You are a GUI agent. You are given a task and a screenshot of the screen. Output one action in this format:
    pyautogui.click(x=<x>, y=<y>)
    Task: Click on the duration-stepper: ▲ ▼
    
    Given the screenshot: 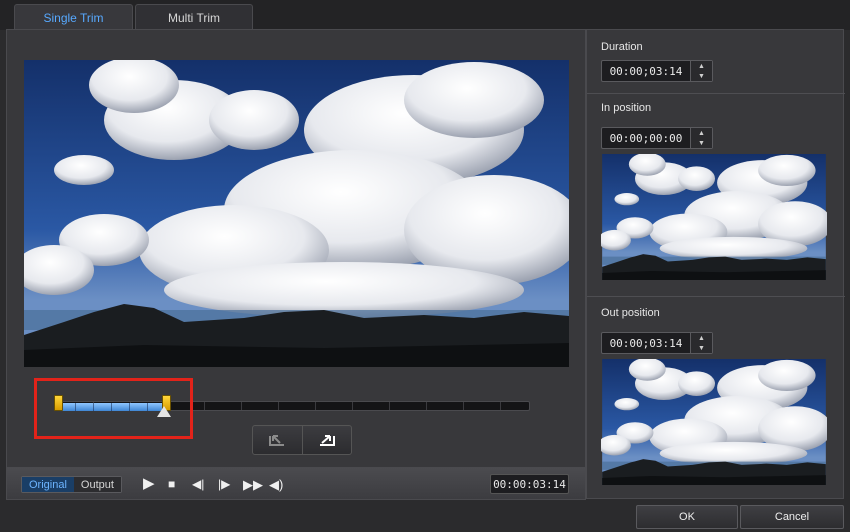 What is the action you would take?
    pyautogui.click(x=701, y=71)
    